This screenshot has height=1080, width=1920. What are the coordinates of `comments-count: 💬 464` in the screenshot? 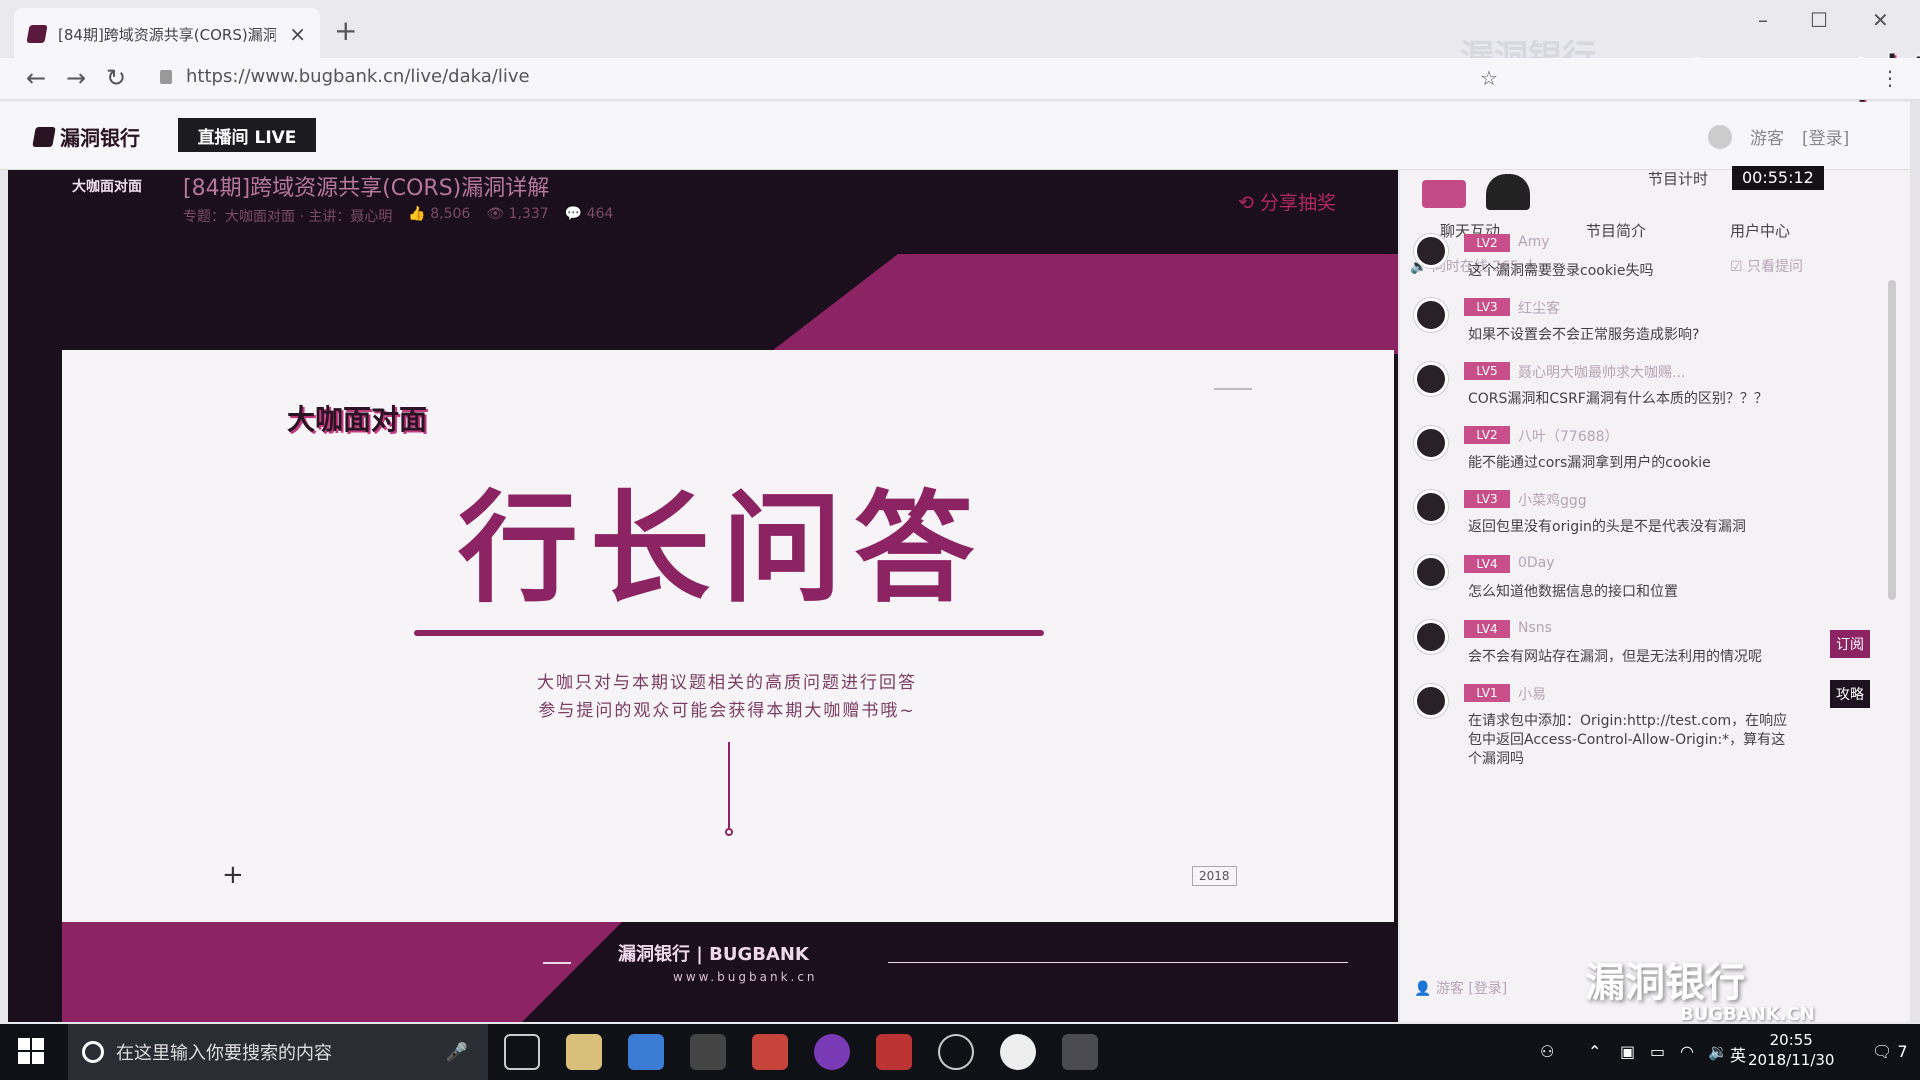 It's located at (589, 214).